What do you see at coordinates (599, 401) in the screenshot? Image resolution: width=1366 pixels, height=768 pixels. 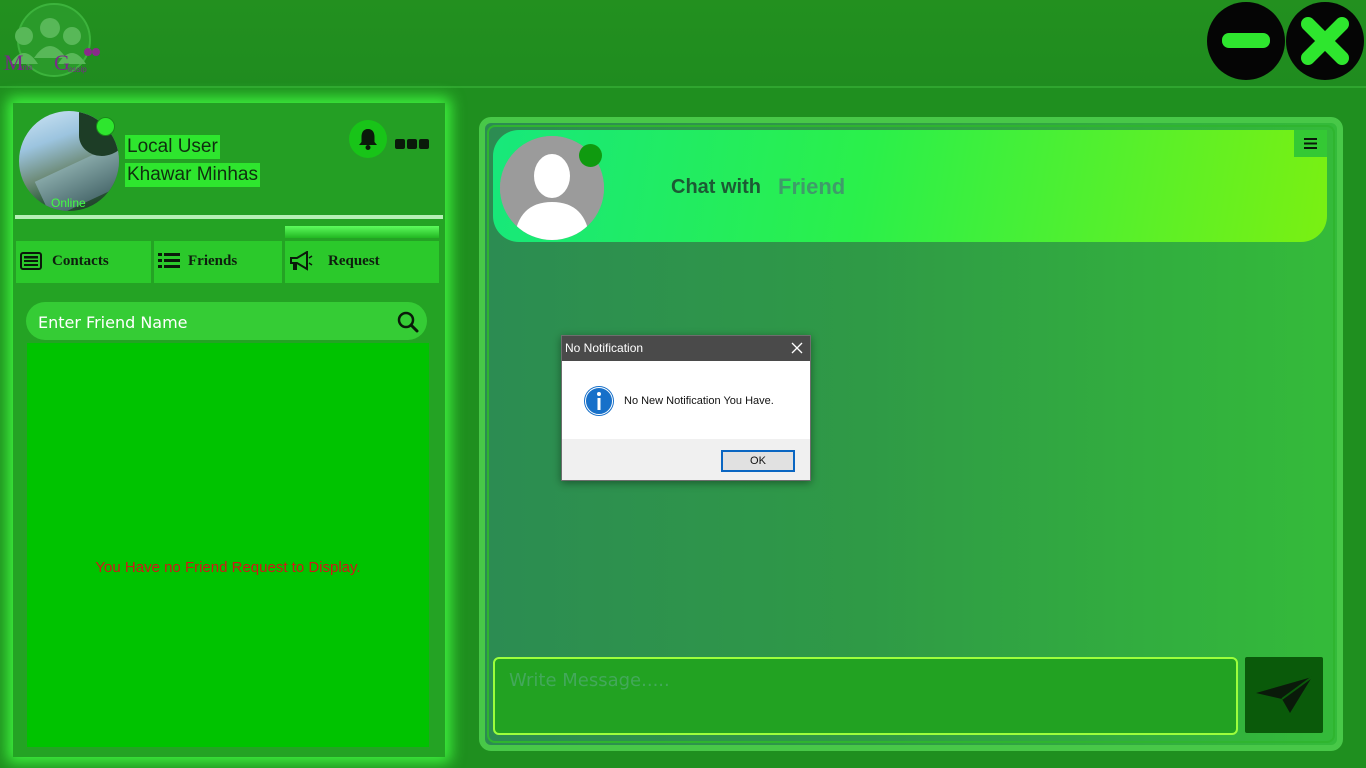 I see `info-icon` at bounding box center [599, 401].